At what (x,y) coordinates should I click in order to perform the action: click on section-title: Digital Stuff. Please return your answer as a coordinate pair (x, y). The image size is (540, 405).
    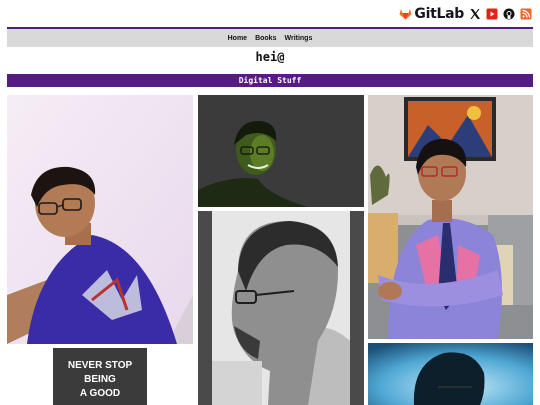
    Looking at the image, I should click on (270, 80).